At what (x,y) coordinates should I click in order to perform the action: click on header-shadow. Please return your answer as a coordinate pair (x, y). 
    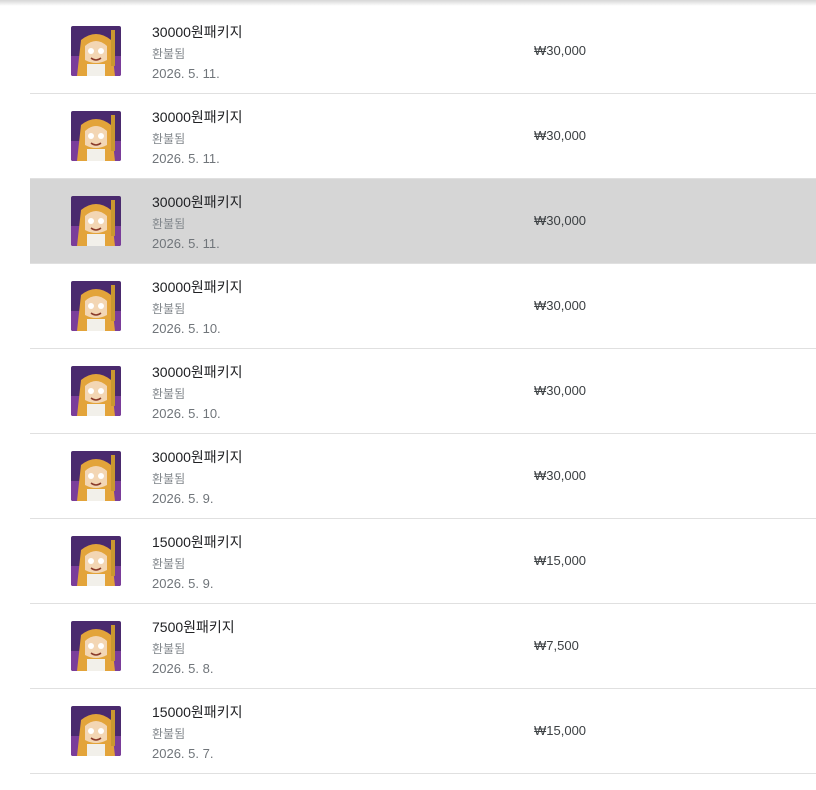
    Looking at the image, I should click on (408, 3).